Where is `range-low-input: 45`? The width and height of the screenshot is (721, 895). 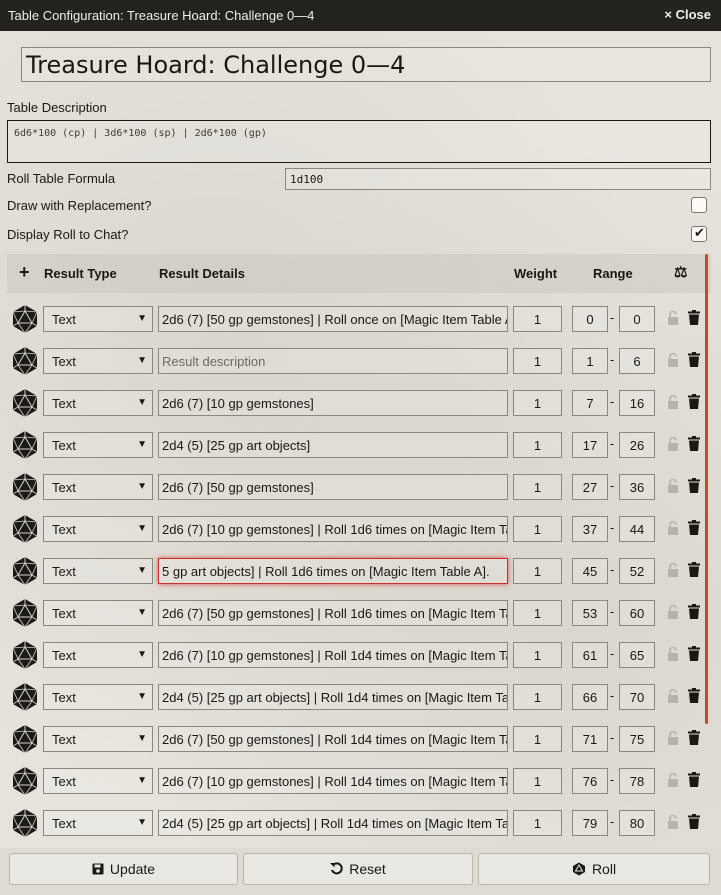 range-low-input: 45 is located at coordinates (590, 571).